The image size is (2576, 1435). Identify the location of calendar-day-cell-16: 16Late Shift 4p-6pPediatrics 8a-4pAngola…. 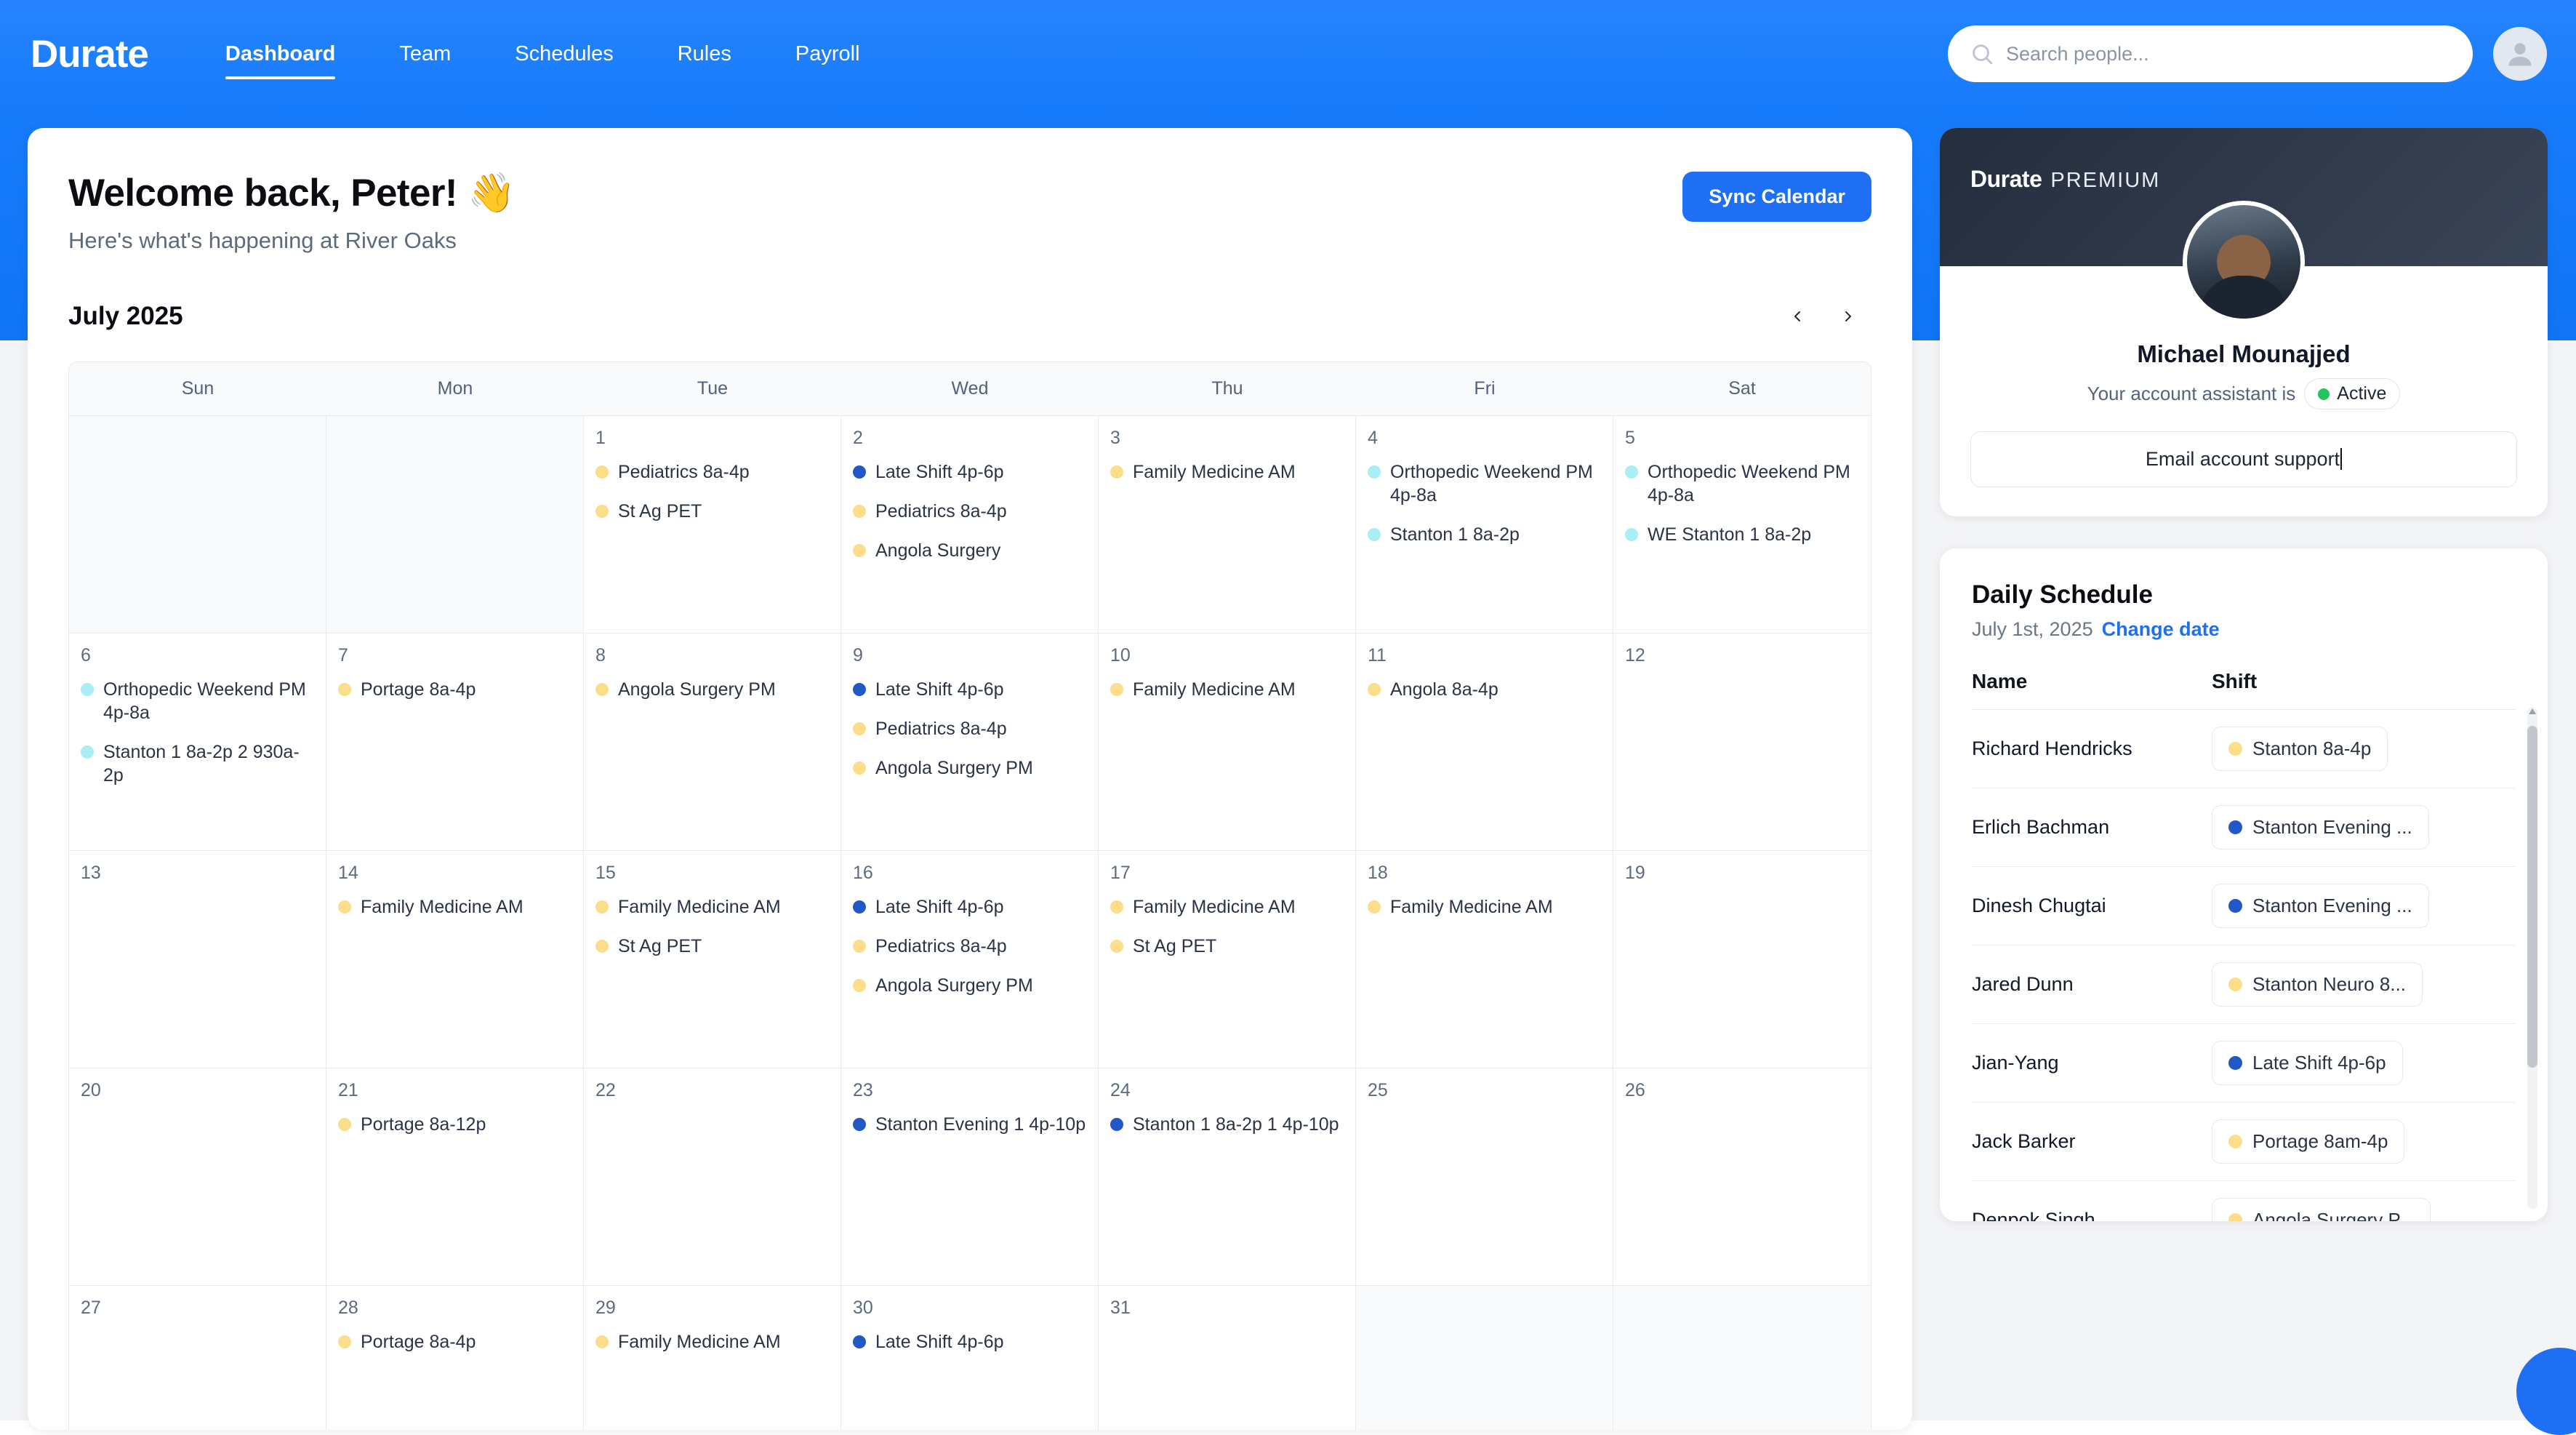
(970, 959).